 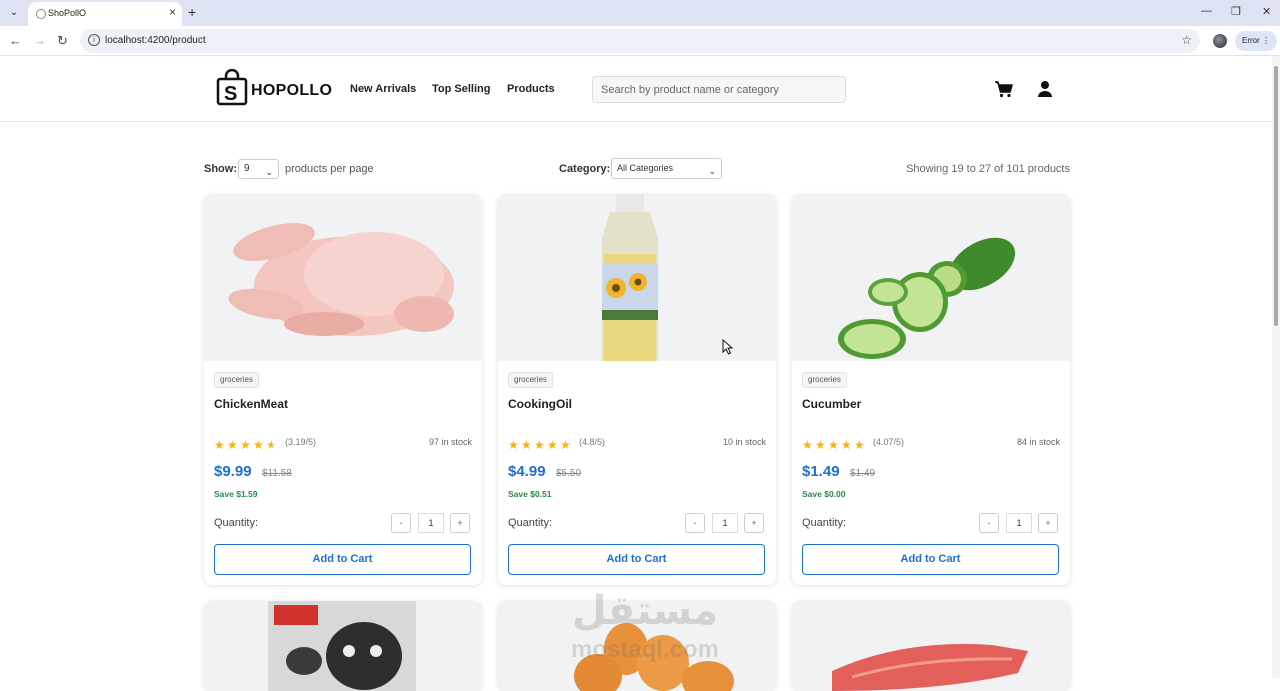 What do you see at coordinates (105, 14) in the screenshot?
I see `browser-tab: ShoPollO ×` at bounding box center [105, 14].